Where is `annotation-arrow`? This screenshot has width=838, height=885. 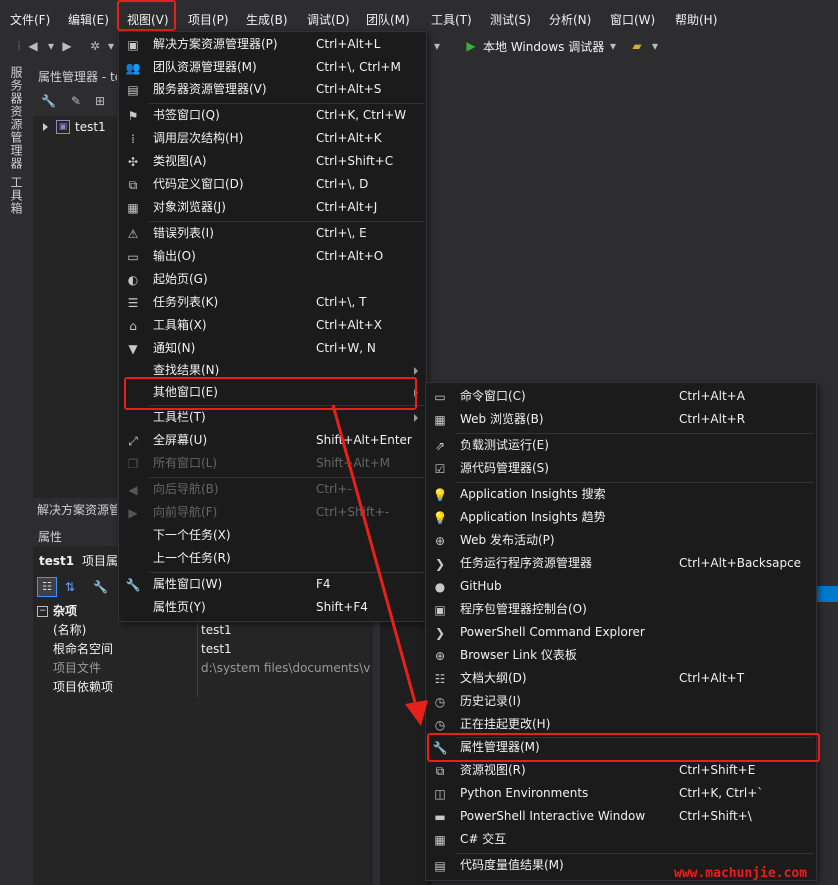 annotation-arrow is located at coordinates (379, 565).